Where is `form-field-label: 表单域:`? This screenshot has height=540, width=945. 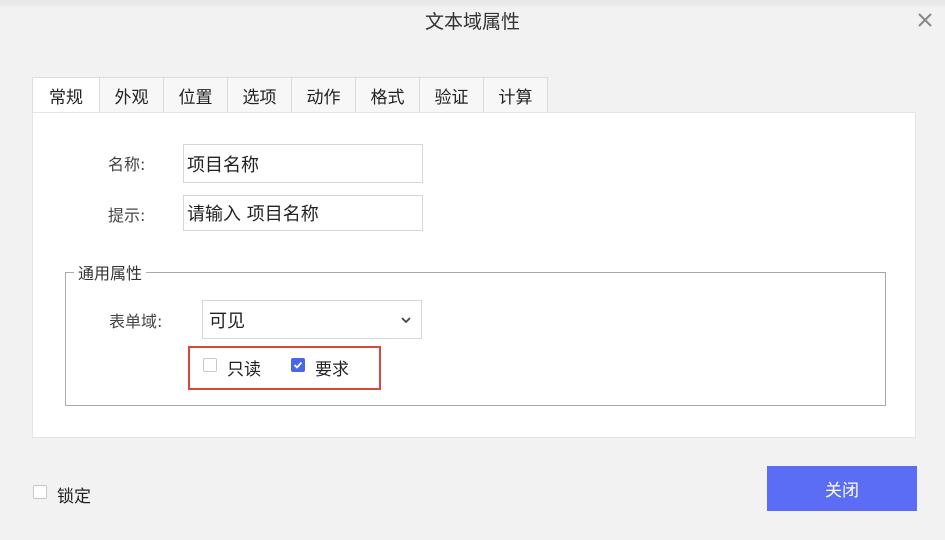 form-field-label: 表单域: is located at coordinates (136, 321).